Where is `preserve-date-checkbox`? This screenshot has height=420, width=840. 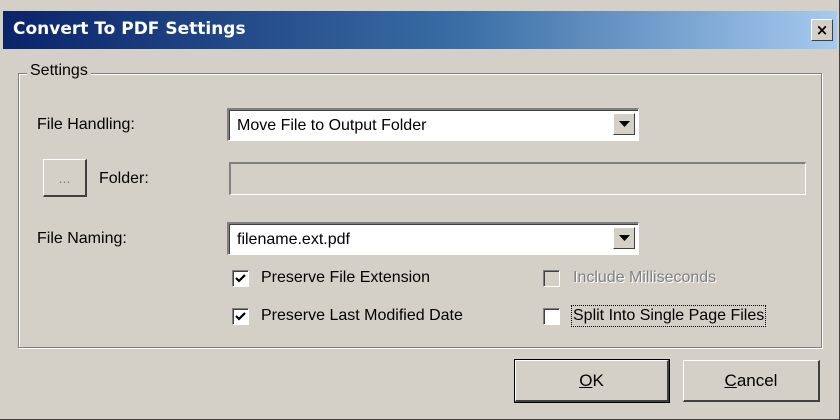
preserve-date-checkbox is located at coordinates (240, 316).